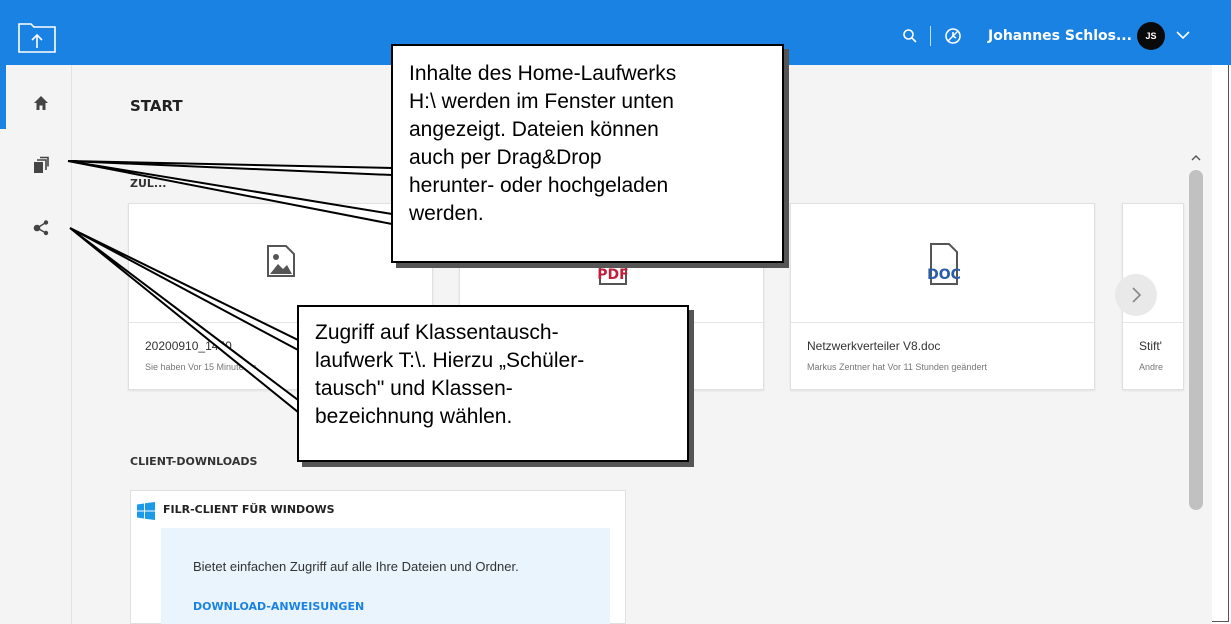  I want to click on callout-line: H:\ werden im Fenster unten, so click(541, 101).